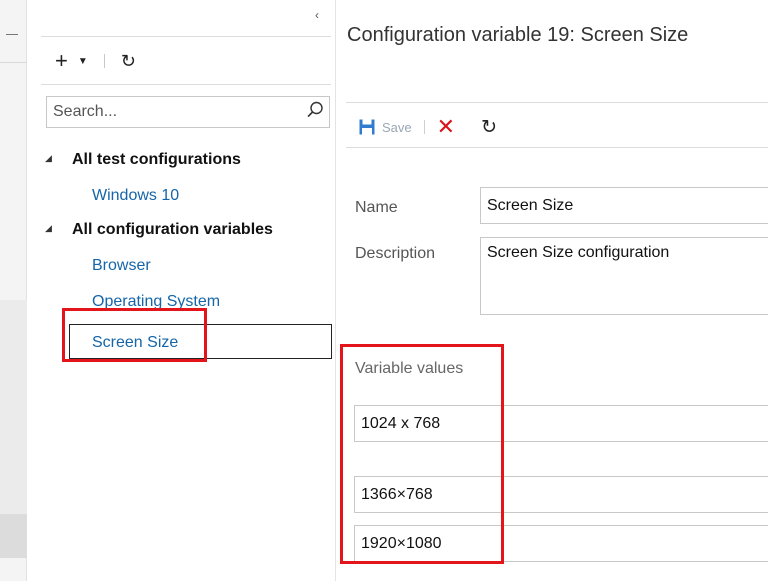 Image resolution: width=768 pixels, height=581 pixels. Describe the element at coordinates (61, 61) in the screenshot. I see `plus-icon: +` at that location.